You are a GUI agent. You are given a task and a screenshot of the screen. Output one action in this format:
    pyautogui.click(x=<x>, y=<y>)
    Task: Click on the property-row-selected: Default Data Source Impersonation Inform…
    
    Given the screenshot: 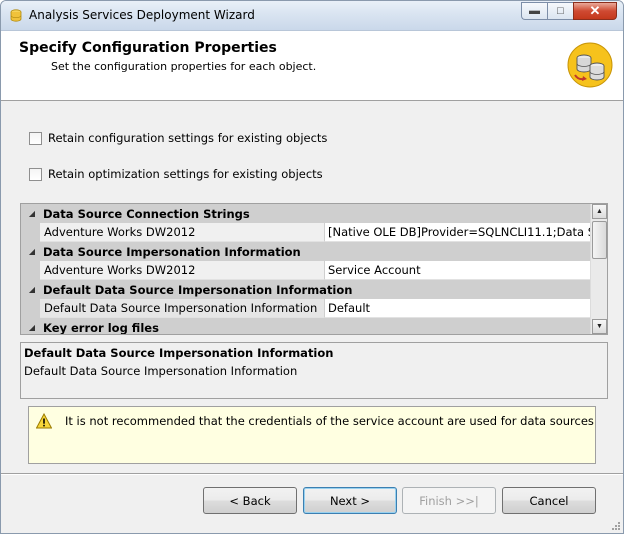 What is the action you would take?
    pyautogui.click(x=306, y=308)
    